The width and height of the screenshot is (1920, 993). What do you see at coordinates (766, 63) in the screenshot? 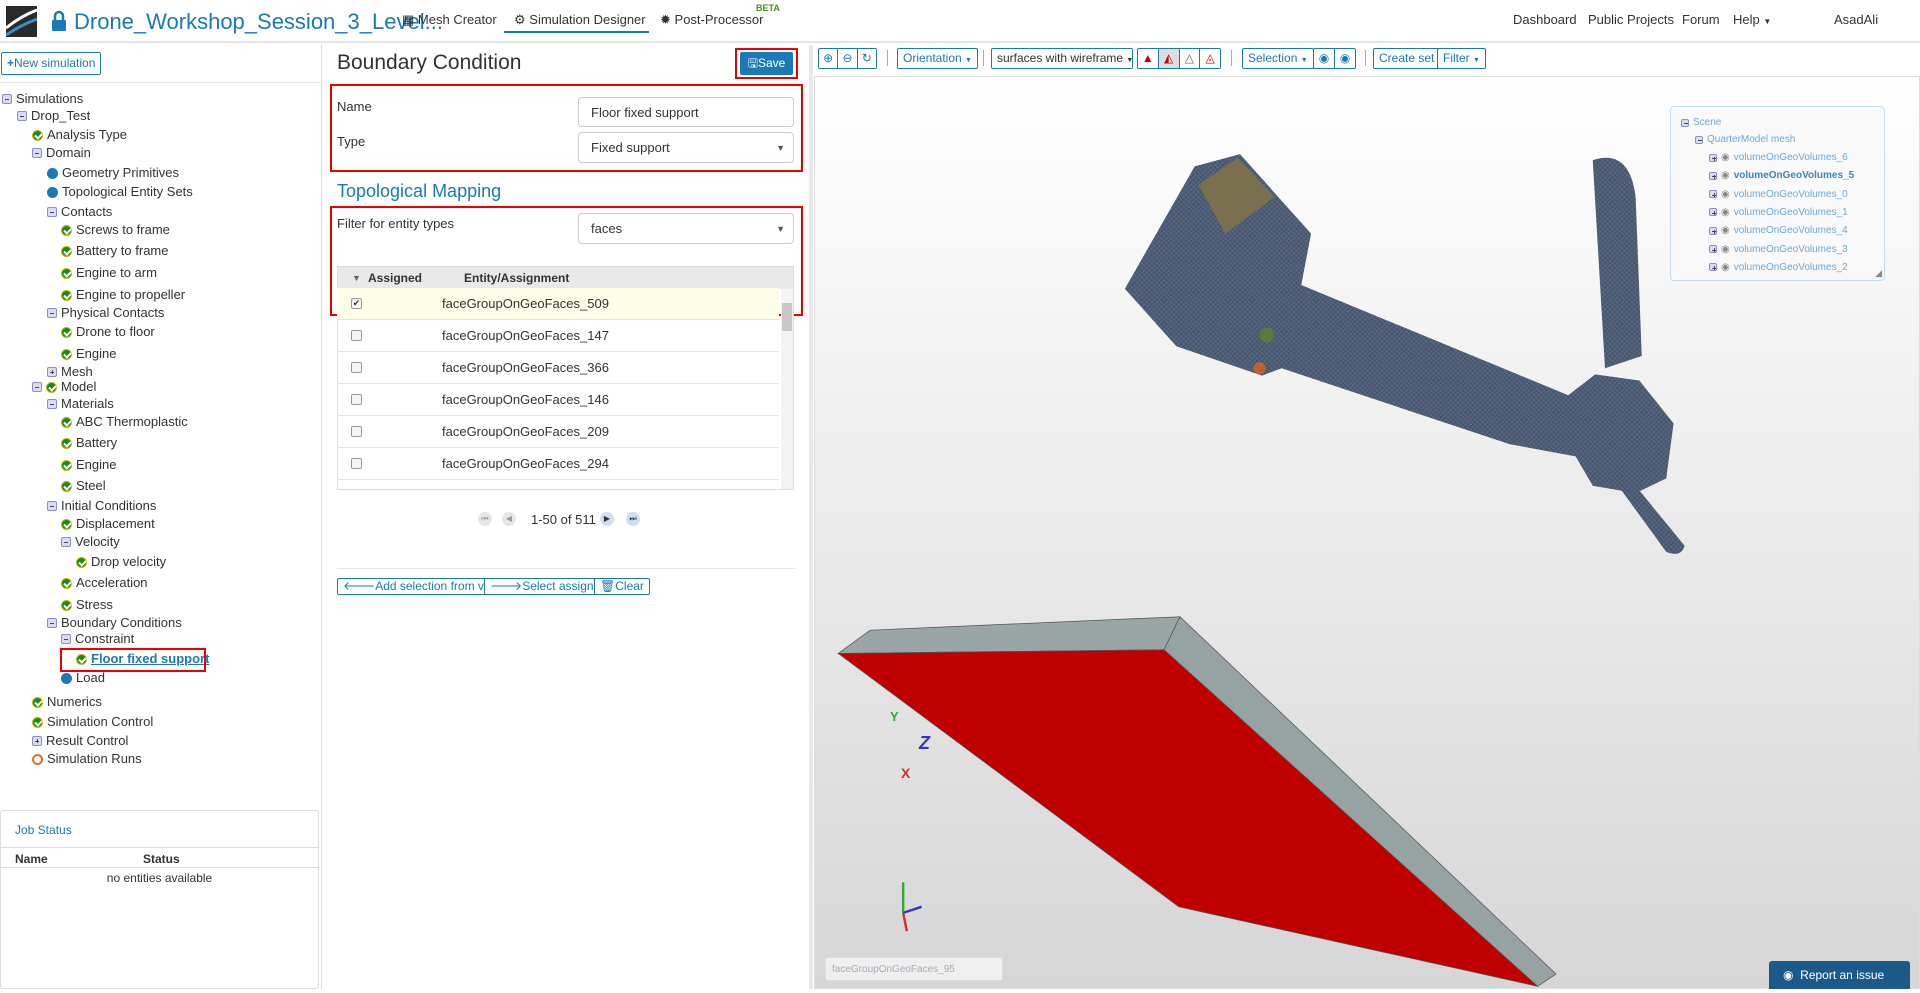
I see `save-button: 🖫Save` at bounding box center [766, 63].